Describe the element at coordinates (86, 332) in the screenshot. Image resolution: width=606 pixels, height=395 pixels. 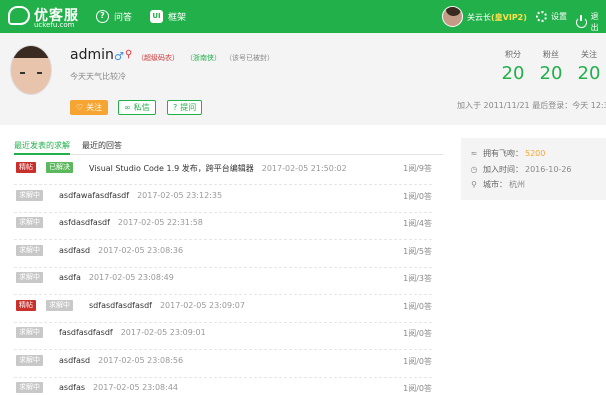
I see `question-title-text: fasdfasdfasdf` at that location.